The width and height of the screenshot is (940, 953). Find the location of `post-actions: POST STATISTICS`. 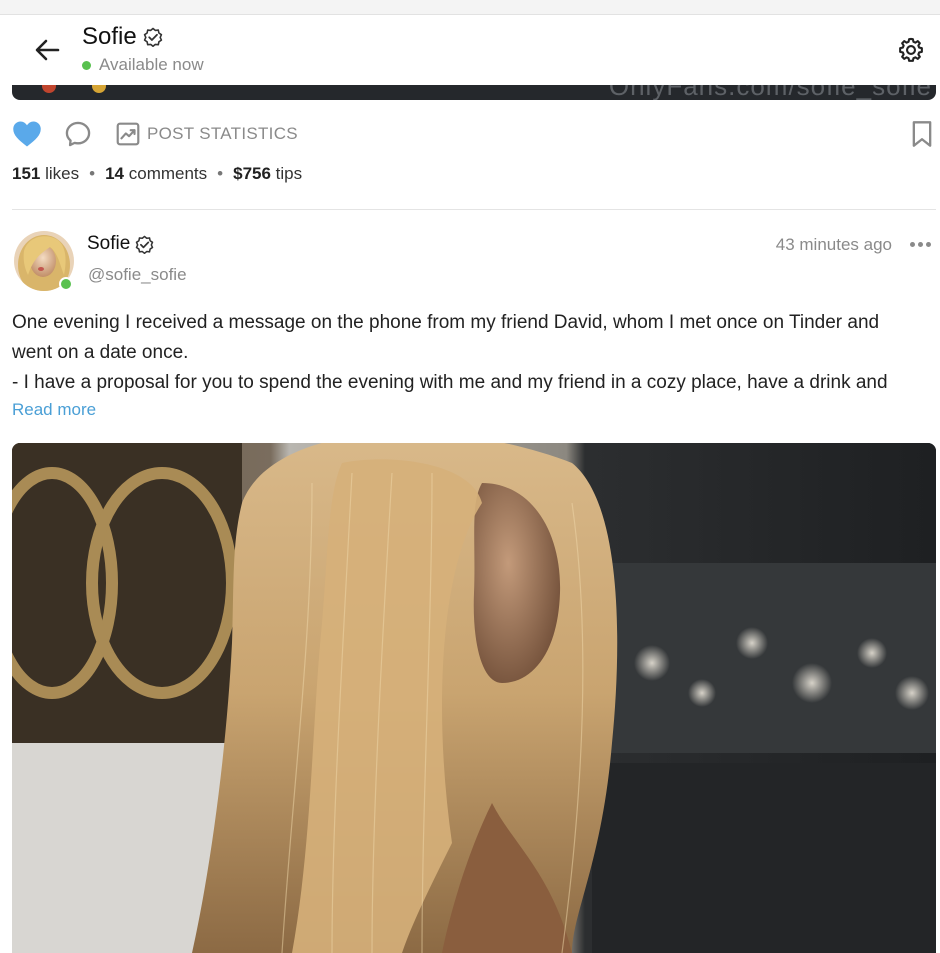

post-actions: POST STATISTICS is located at coordinates (474, 134).